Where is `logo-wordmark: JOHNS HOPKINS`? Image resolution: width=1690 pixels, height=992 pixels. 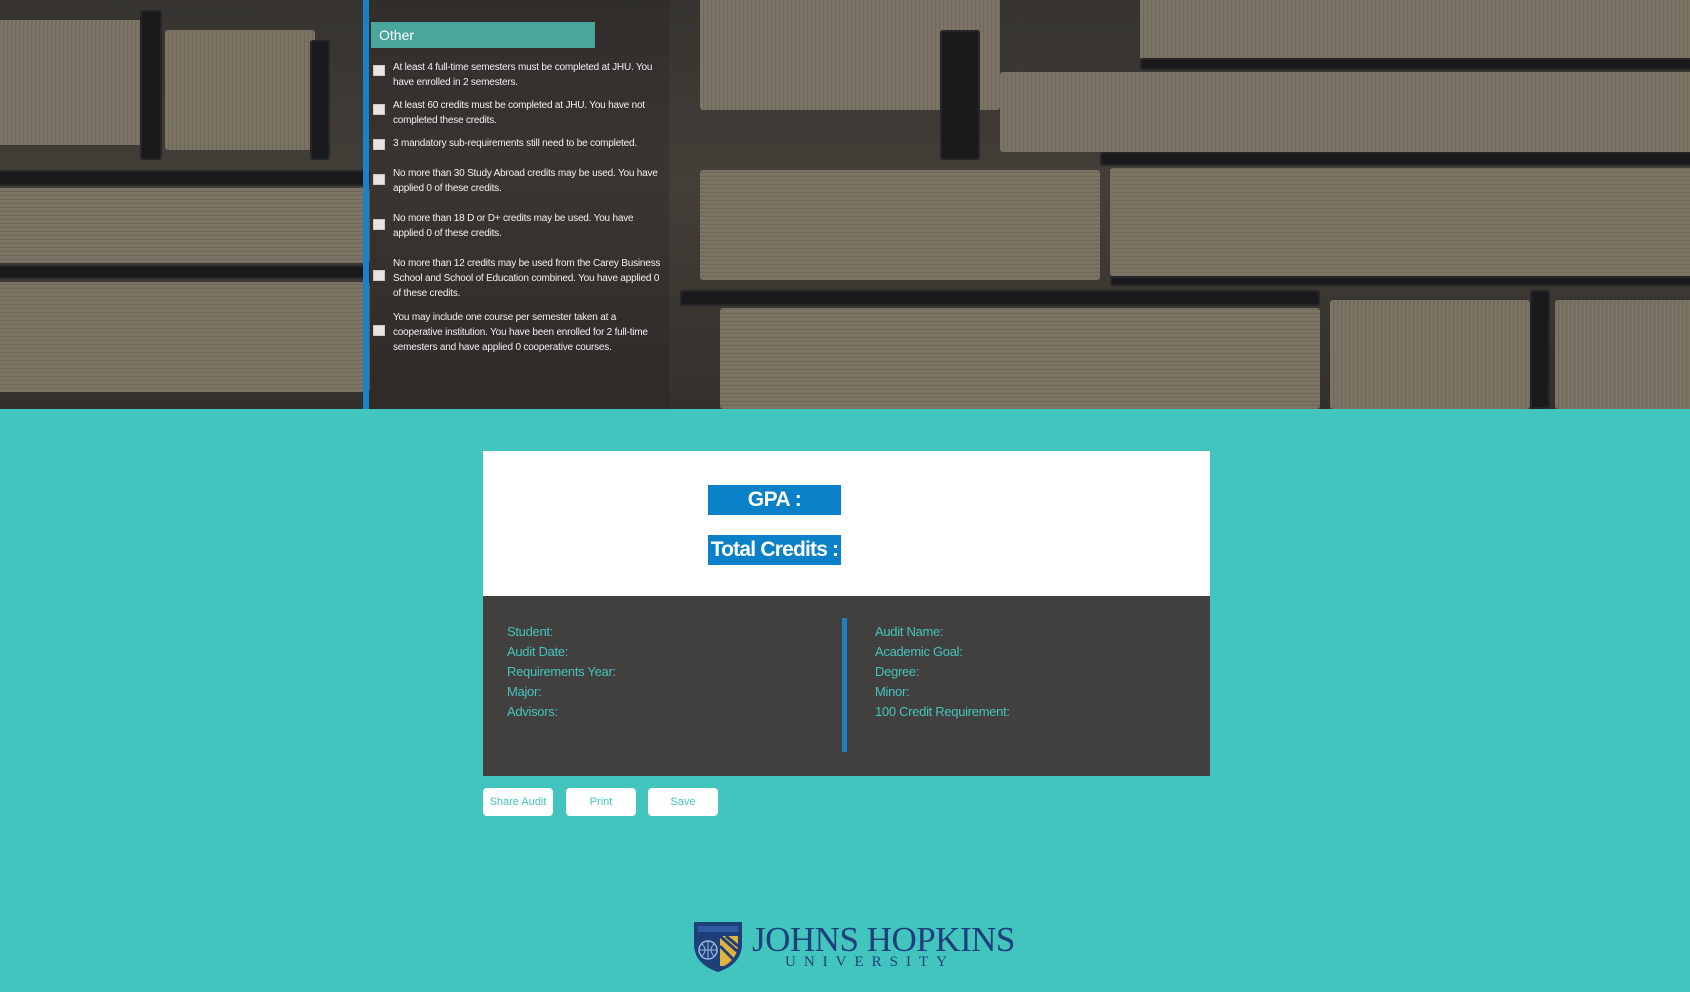
logo-wordmark: JOHNS HOPKINS is located at coordinates (883, 939).